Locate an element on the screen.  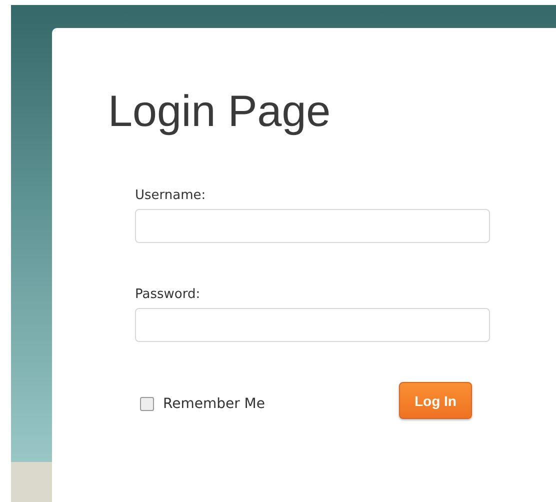
checkbox is located at coordinates (147, 403).